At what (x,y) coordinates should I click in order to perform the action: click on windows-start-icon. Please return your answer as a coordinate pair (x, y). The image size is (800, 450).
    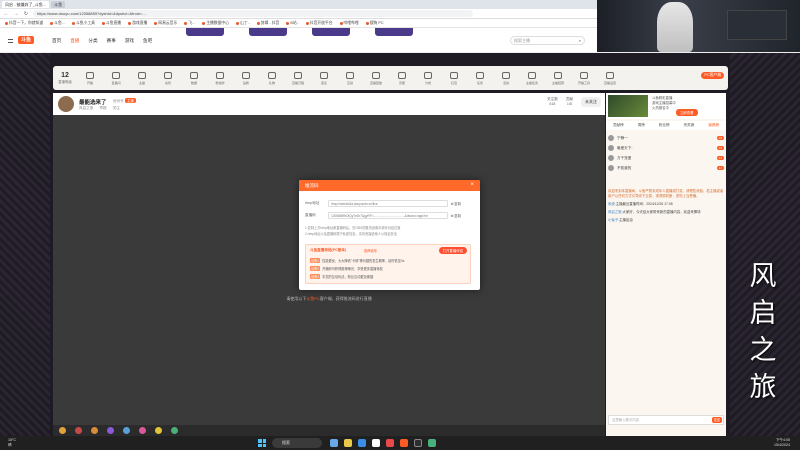
    Looking at the image, I should click on (262, 443).